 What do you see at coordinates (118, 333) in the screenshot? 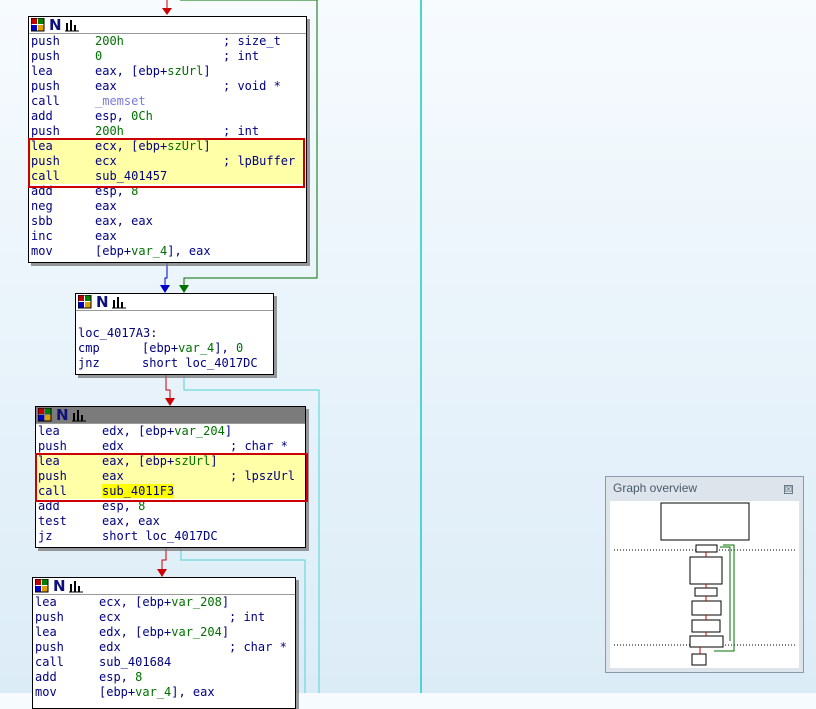
I see `code-label: loc_4017A3:` at bounding box center [118, 333].